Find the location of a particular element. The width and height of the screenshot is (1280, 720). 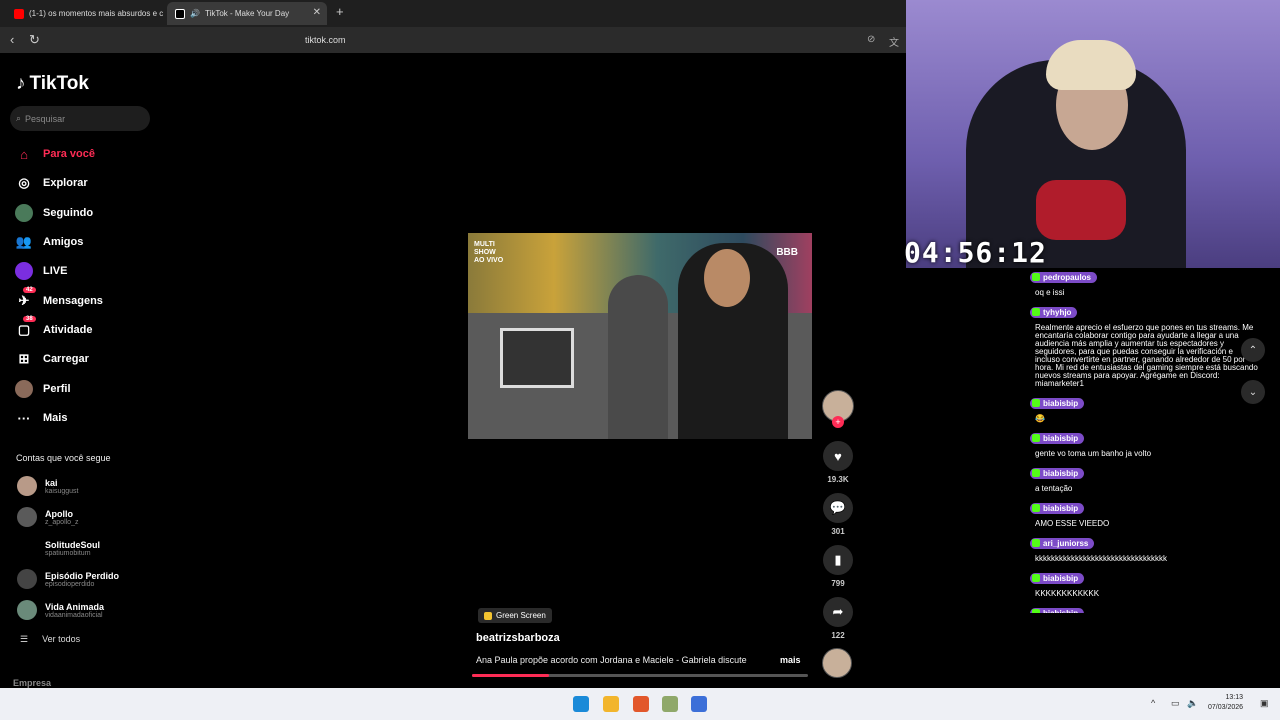

mute-icon: ⊘ is located at coordinates (871, 39).